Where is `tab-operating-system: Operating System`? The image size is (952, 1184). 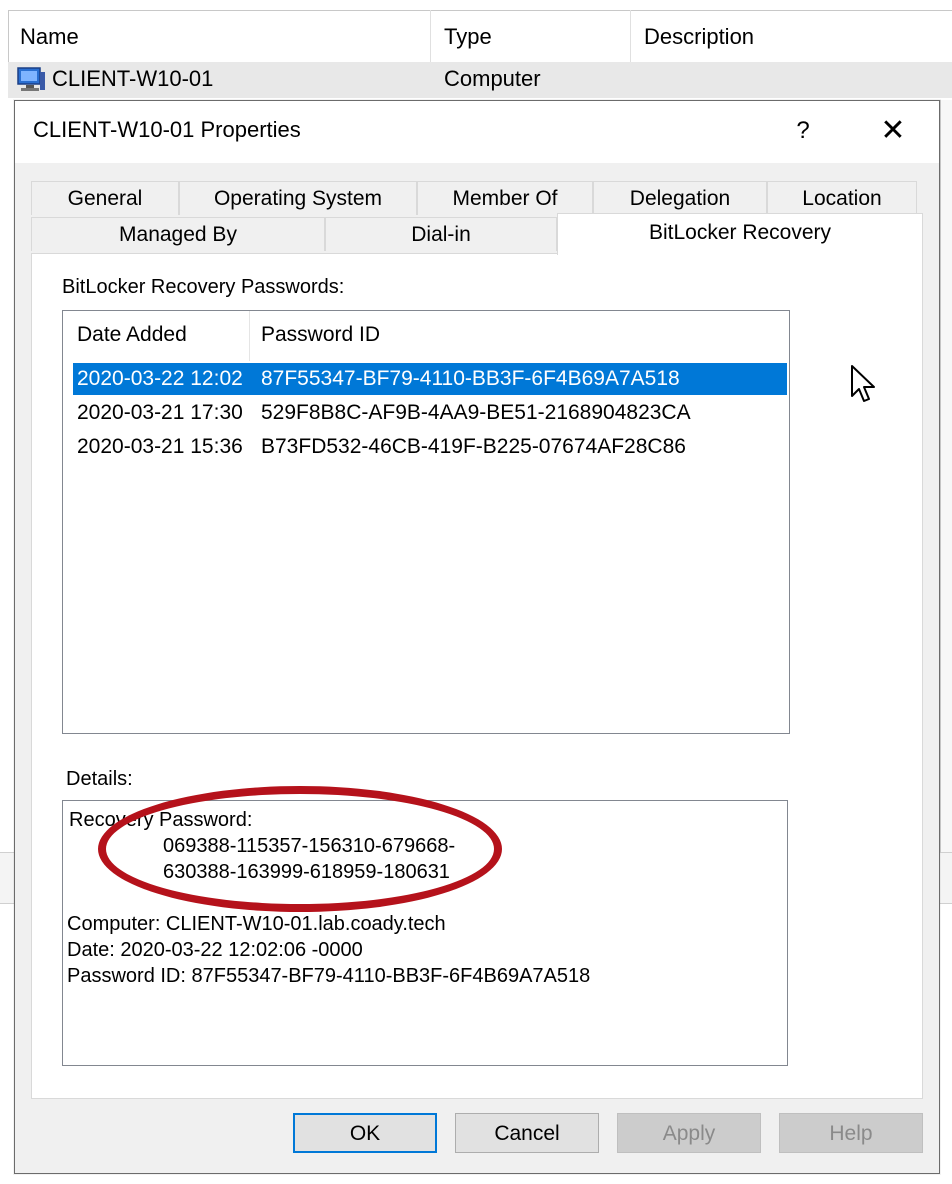
tab-operating-system: Operating System is located at coordinates (298, 198).